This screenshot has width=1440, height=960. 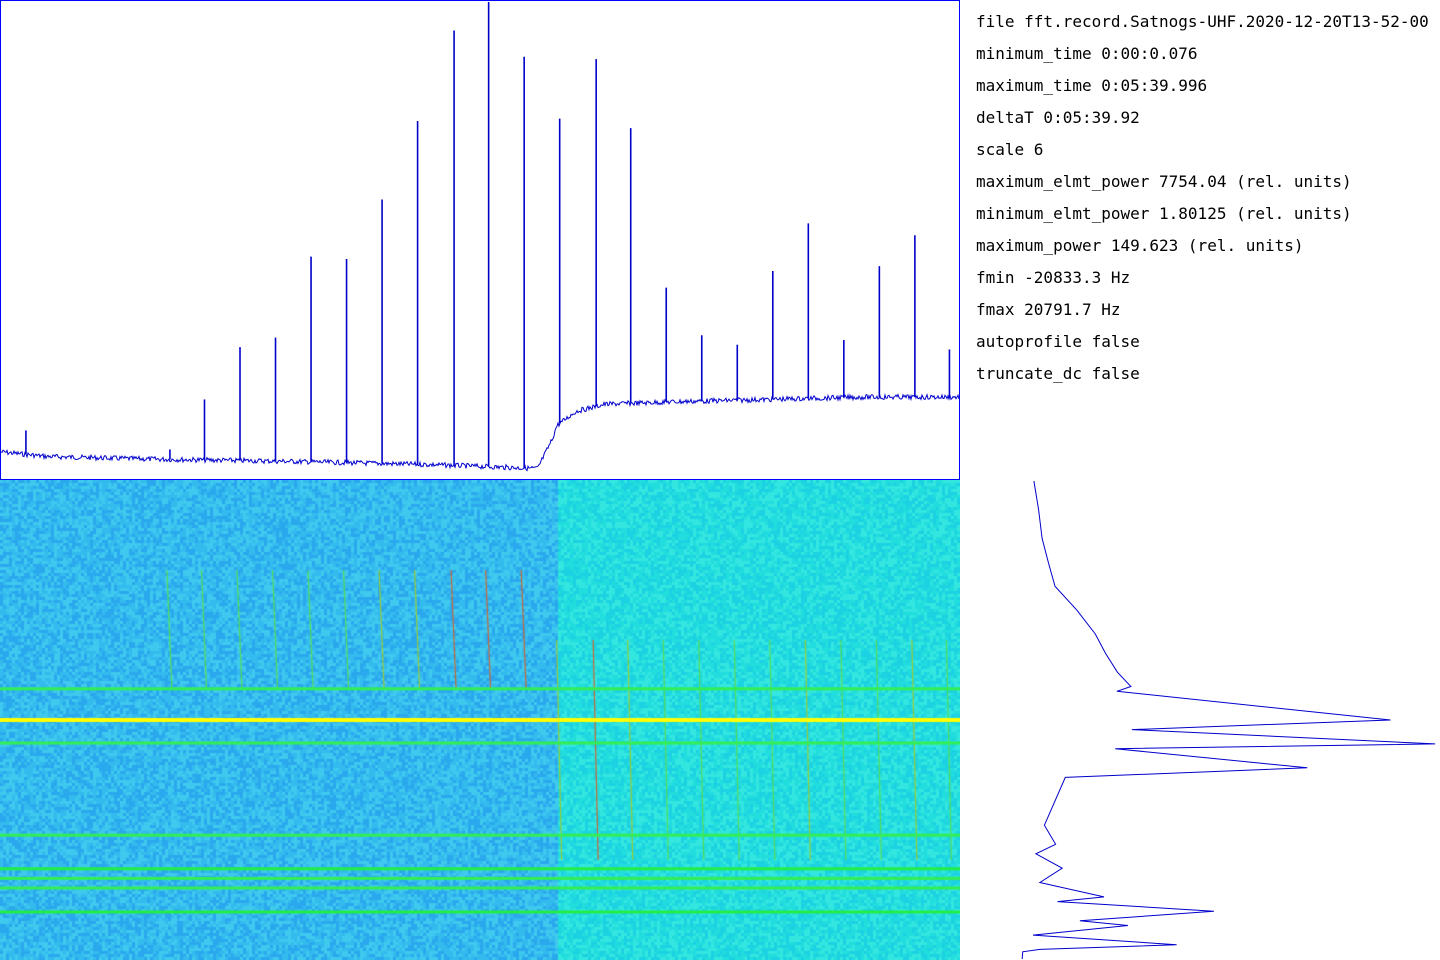 What do you see at coordinates (1053, 277) in the screenshot?
I see `info-fmin: fmin -20833.3 Hz` at bounding box center [1053, 277].